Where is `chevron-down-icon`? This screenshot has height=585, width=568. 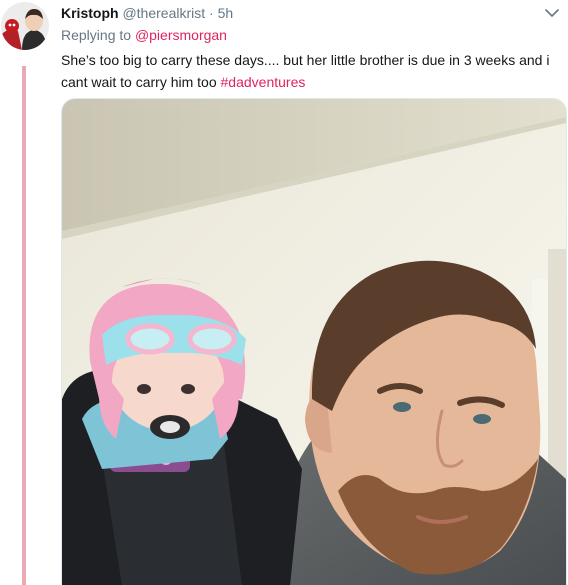
chevron-down-icon is located at coordinates (552, 13).